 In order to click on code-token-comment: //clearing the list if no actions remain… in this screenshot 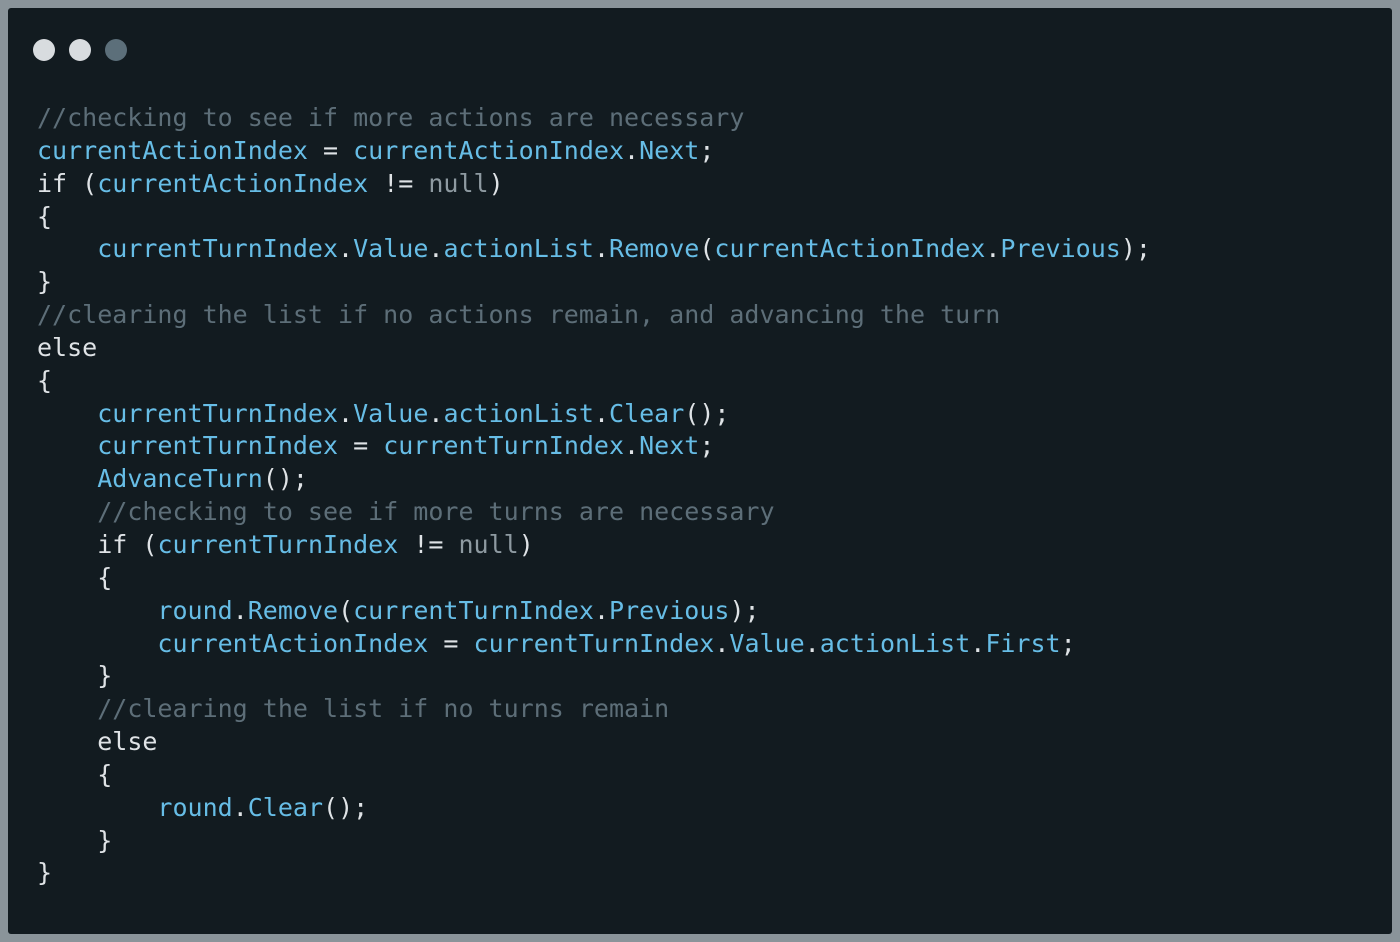, I will do `click(519, 315)`.